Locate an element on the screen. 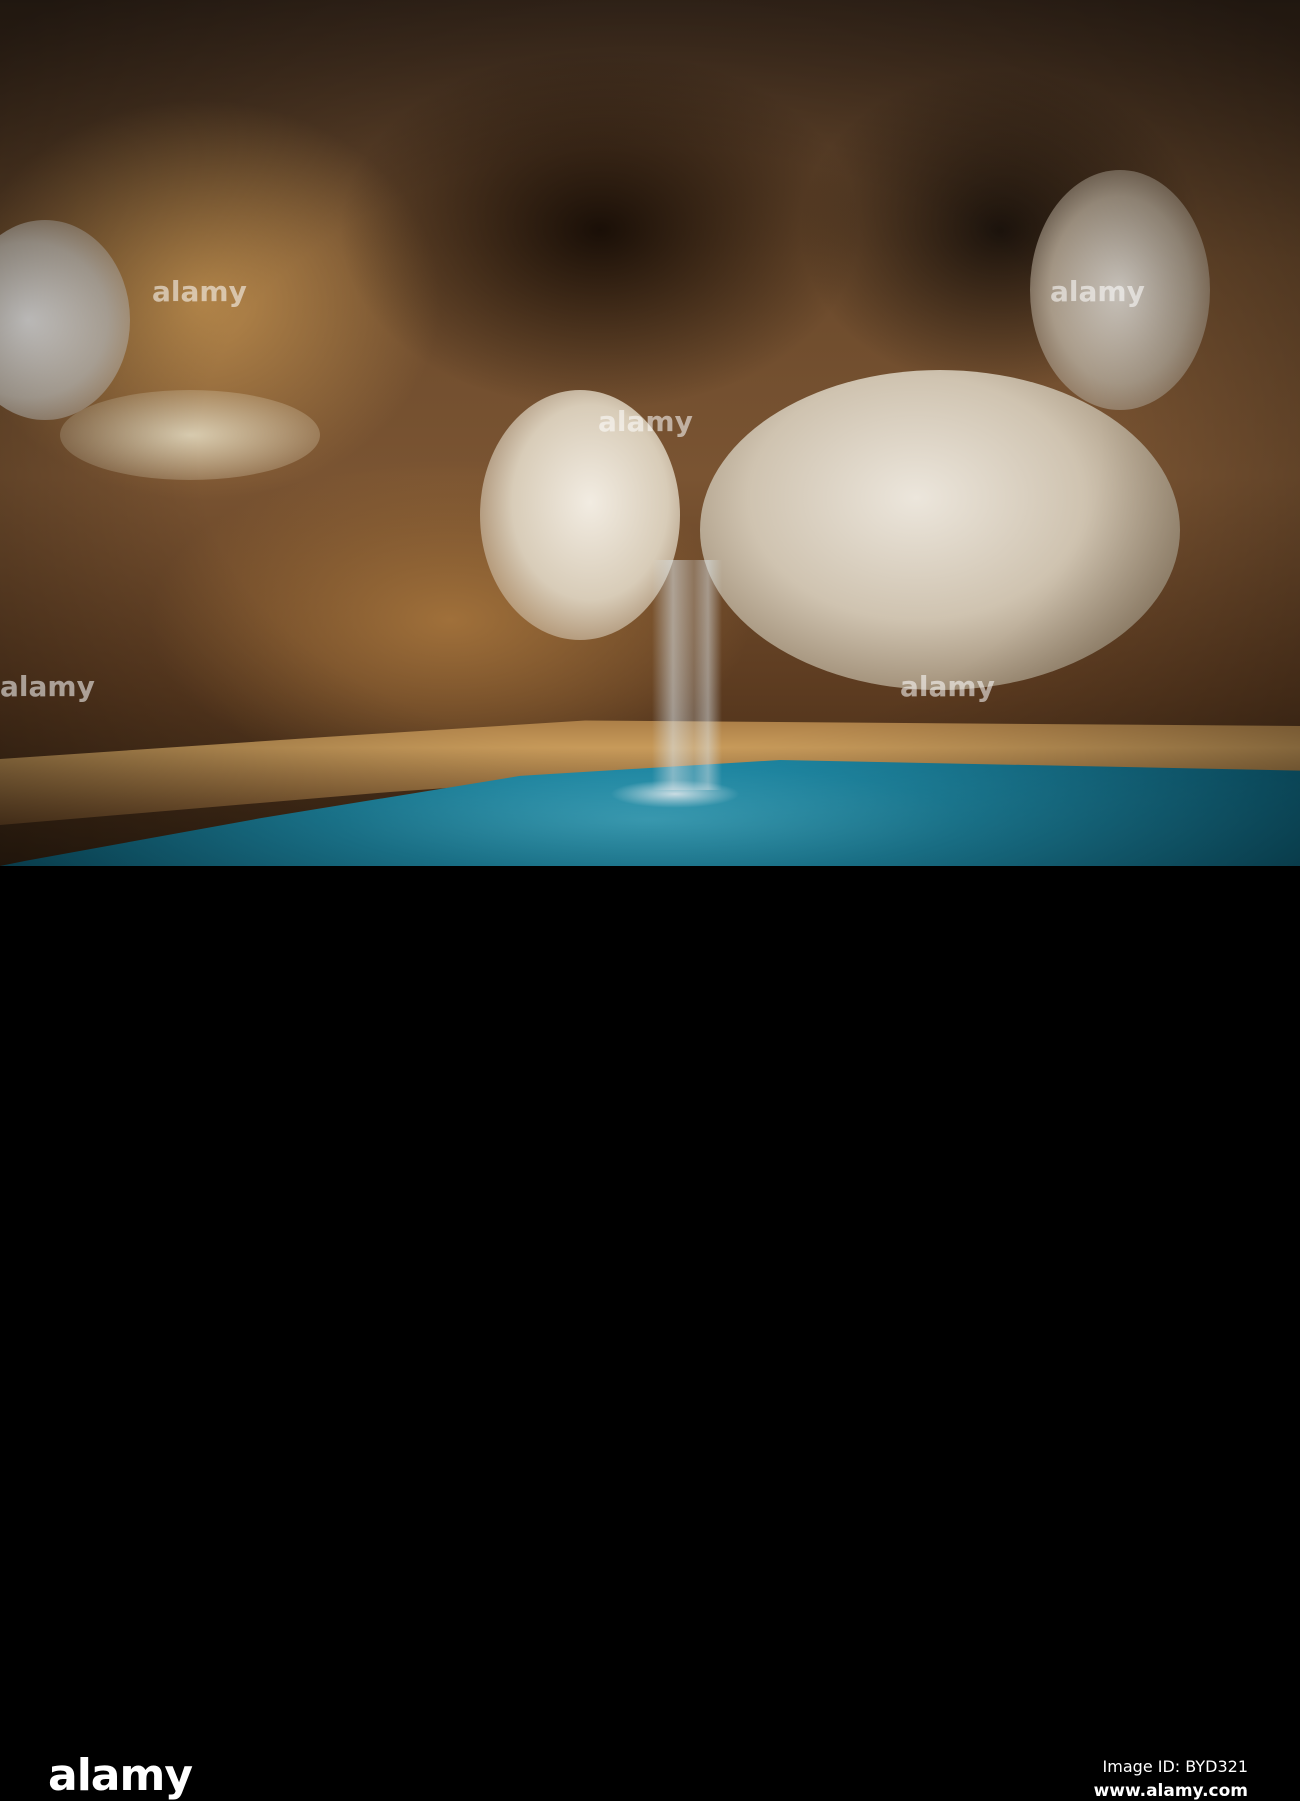 The image size is (1300, 1801). website-url: www.alamy.com is located at coordinates (1170, 1791).